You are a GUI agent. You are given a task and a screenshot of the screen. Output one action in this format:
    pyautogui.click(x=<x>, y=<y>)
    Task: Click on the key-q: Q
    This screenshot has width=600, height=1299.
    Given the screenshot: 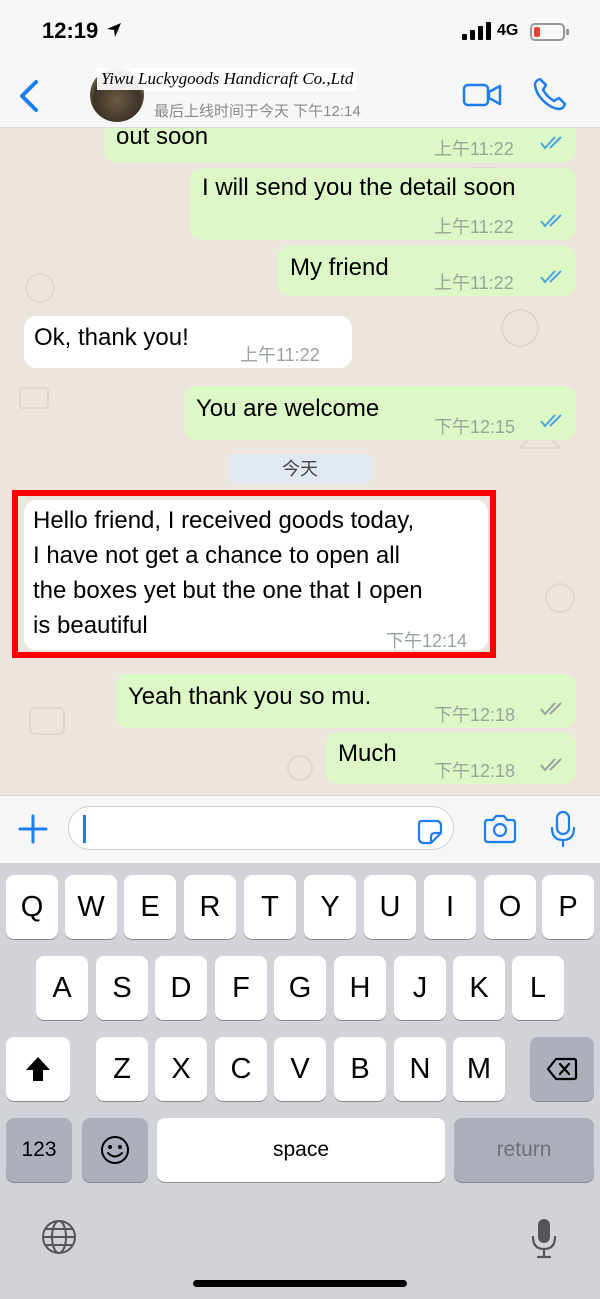 What is the action you would take?
    pyautogui.click(x=32, y=907)
    